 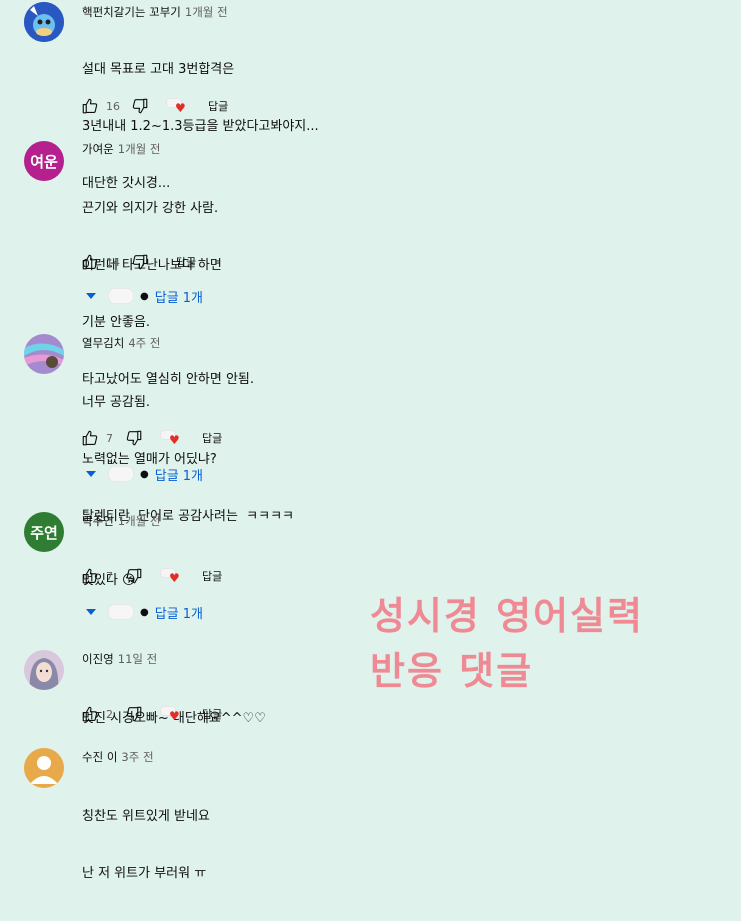 I want to click on comment-author-line: 박주연 1개월 전, so click(x=121, y=521).